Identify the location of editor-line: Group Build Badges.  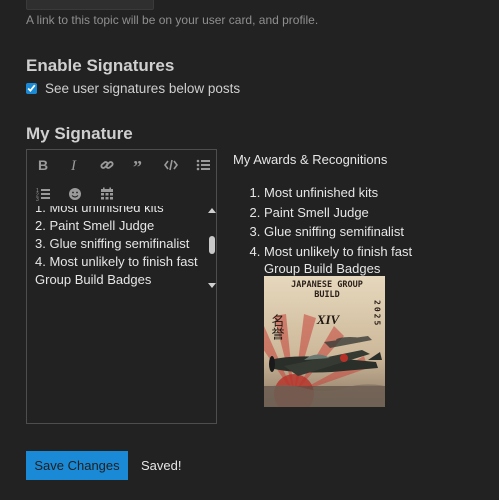
(93, 279).